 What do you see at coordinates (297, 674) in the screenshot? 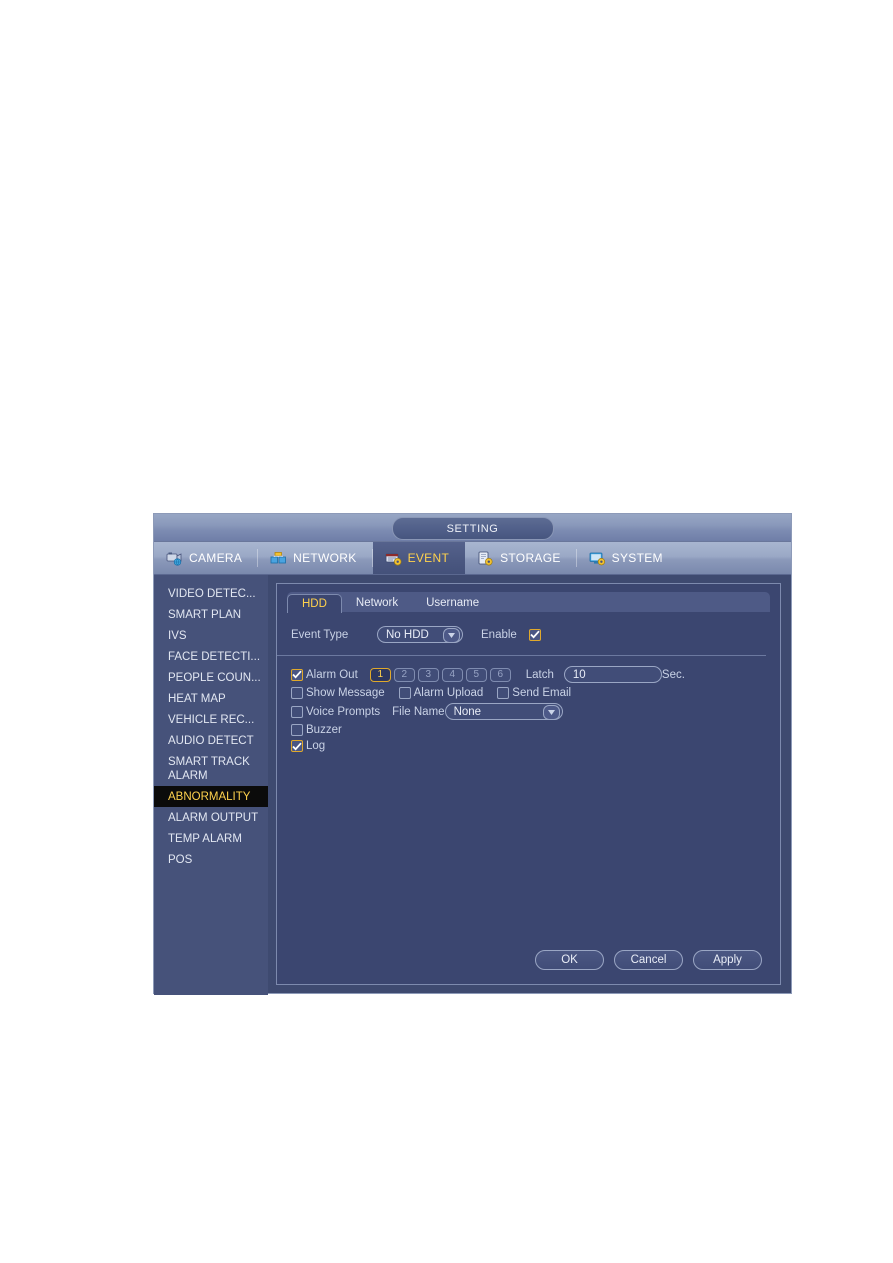
I see `alarm-out-checkbox` at bounding box center [297, 674].